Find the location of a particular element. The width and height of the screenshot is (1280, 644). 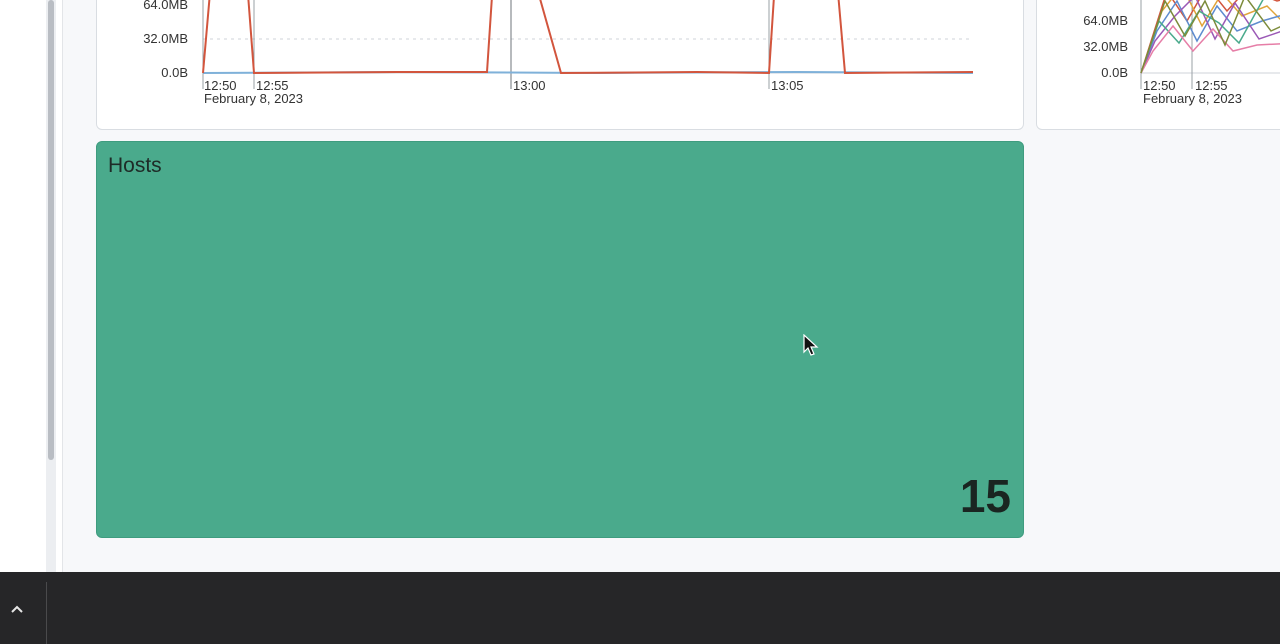

left-rail is located at coordinates (31, 286).